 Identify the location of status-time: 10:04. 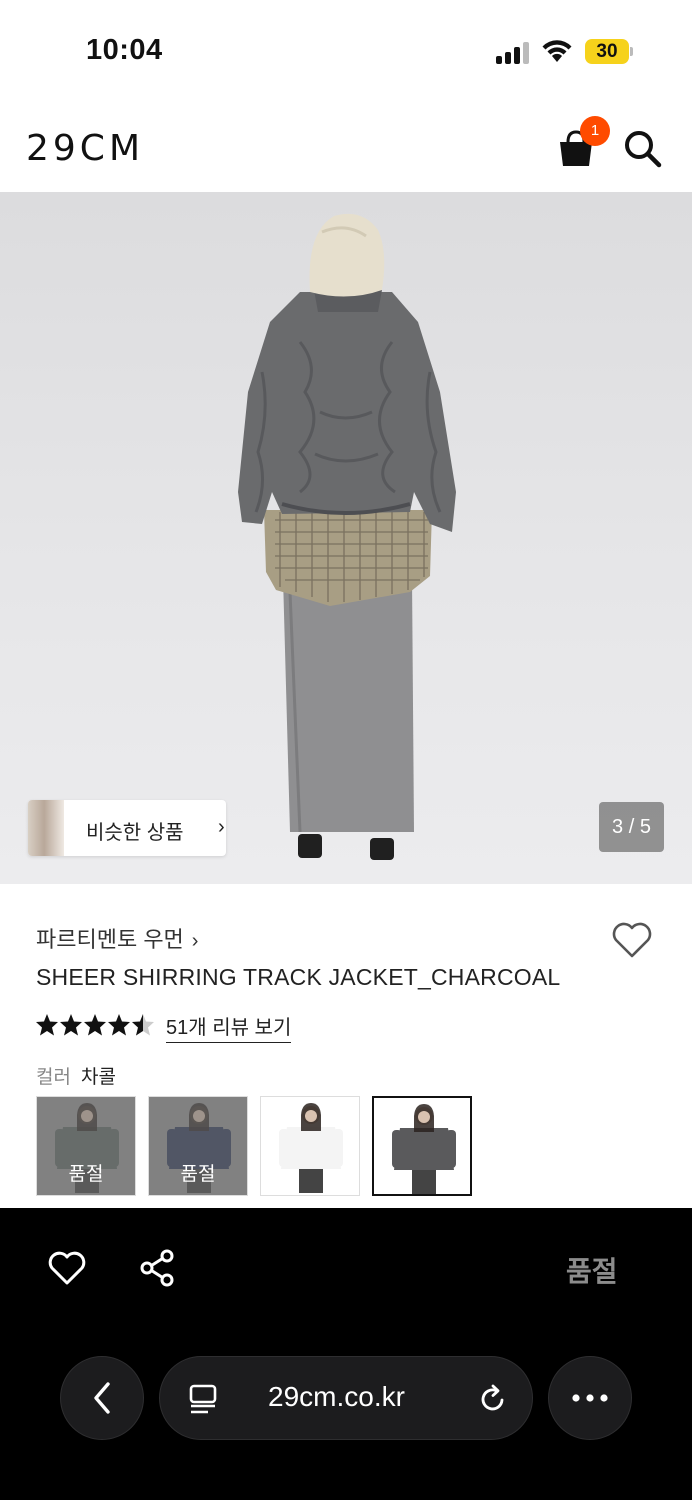
(124, 50).